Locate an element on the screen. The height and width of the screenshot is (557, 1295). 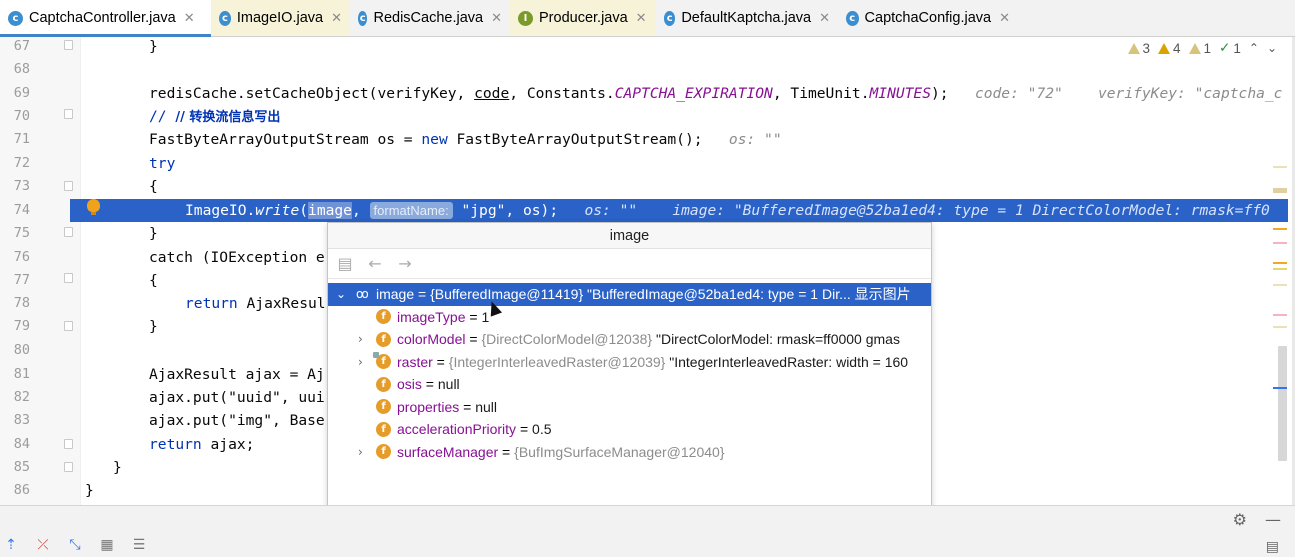
back-arrow-icon: ← is located at coordinates (375, 263).